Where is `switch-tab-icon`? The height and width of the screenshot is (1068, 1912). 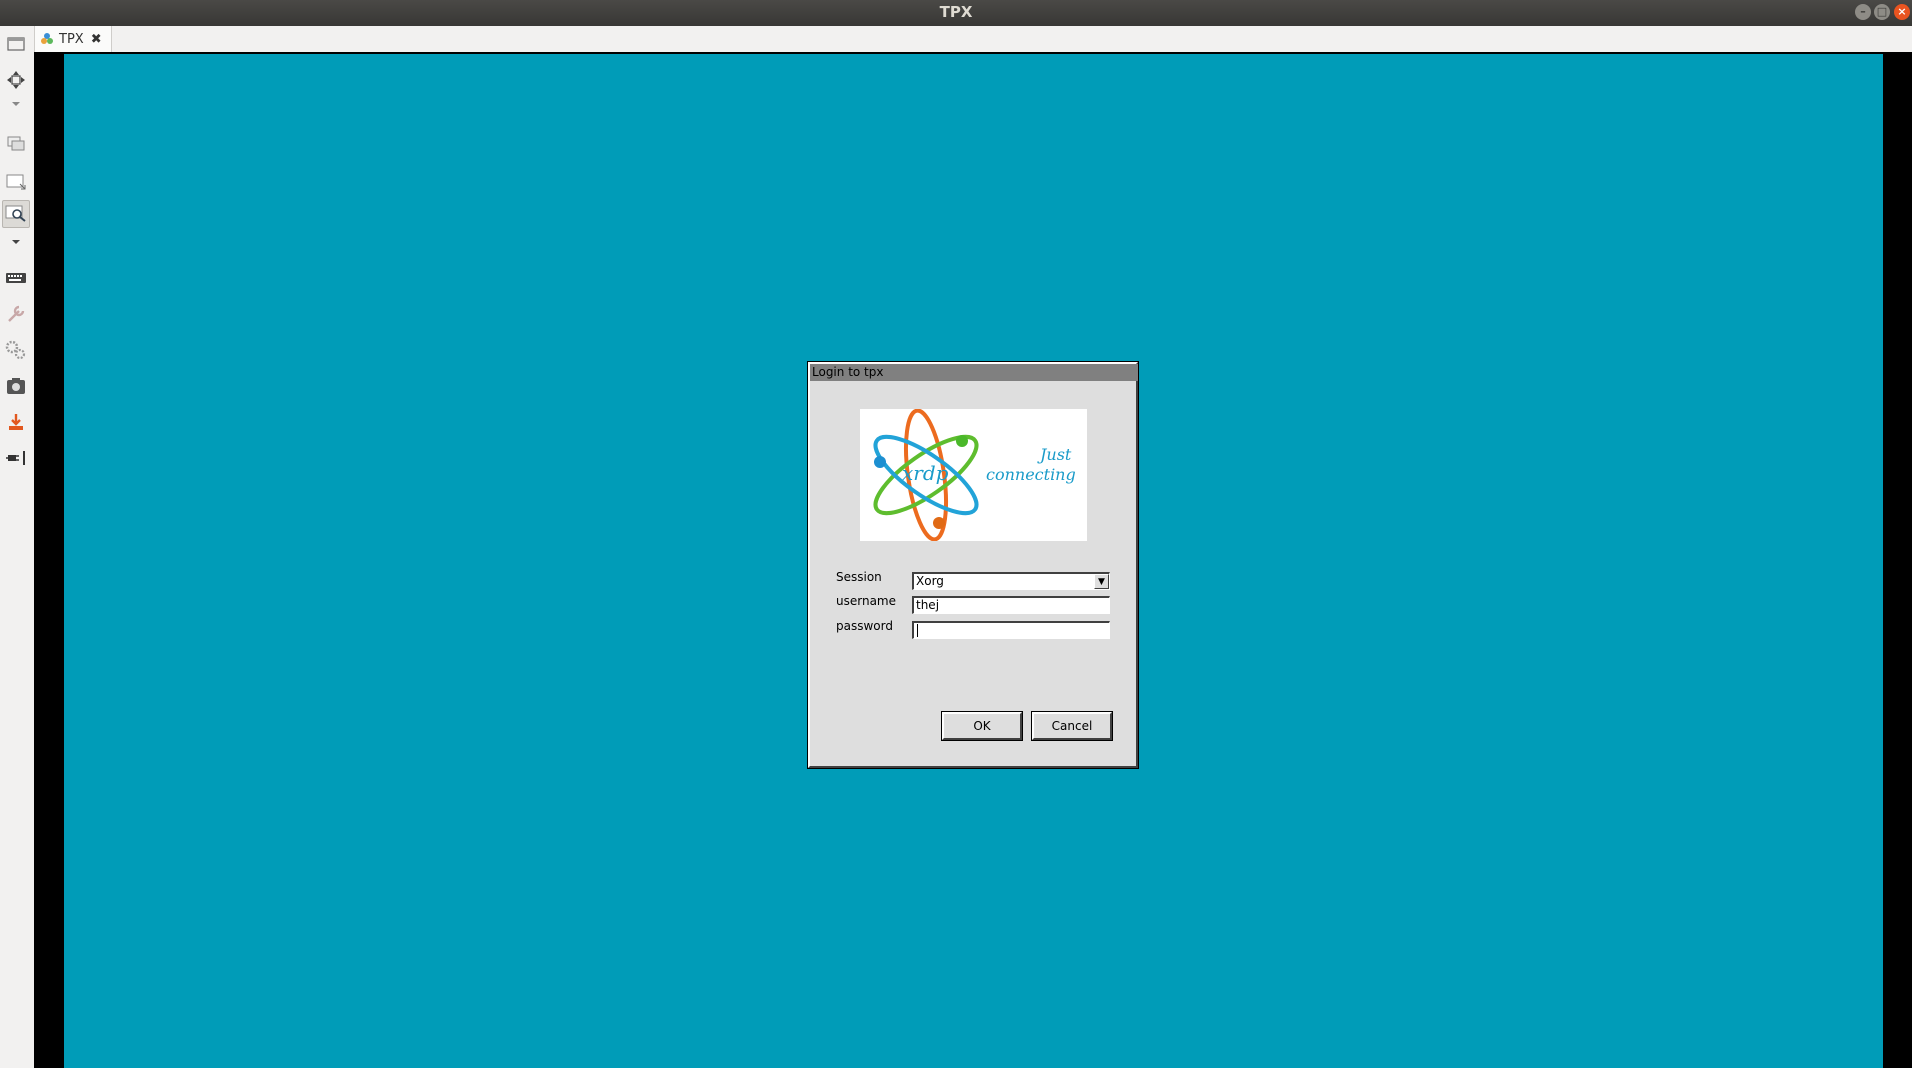
switch-tab-icon is located at coordinates (16, 144).